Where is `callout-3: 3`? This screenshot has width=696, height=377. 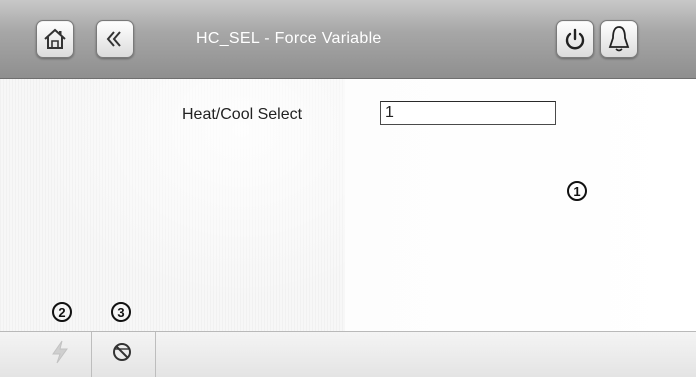
callout-3: 3 is located at coordinates (121, 312).